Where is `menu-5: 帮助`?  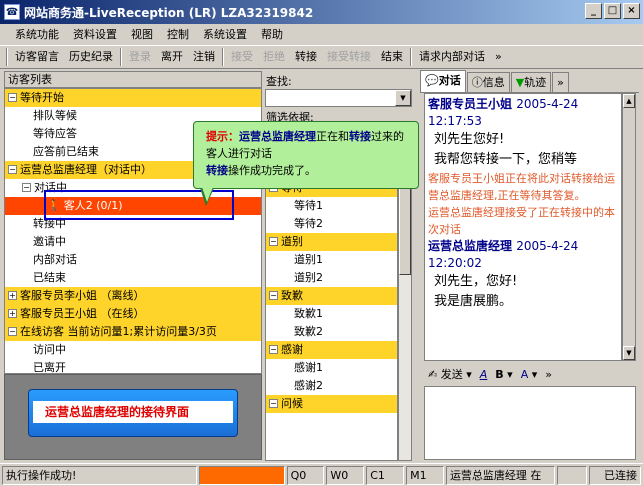
menu-5: 帮助 is located at coordinates (272, 34).